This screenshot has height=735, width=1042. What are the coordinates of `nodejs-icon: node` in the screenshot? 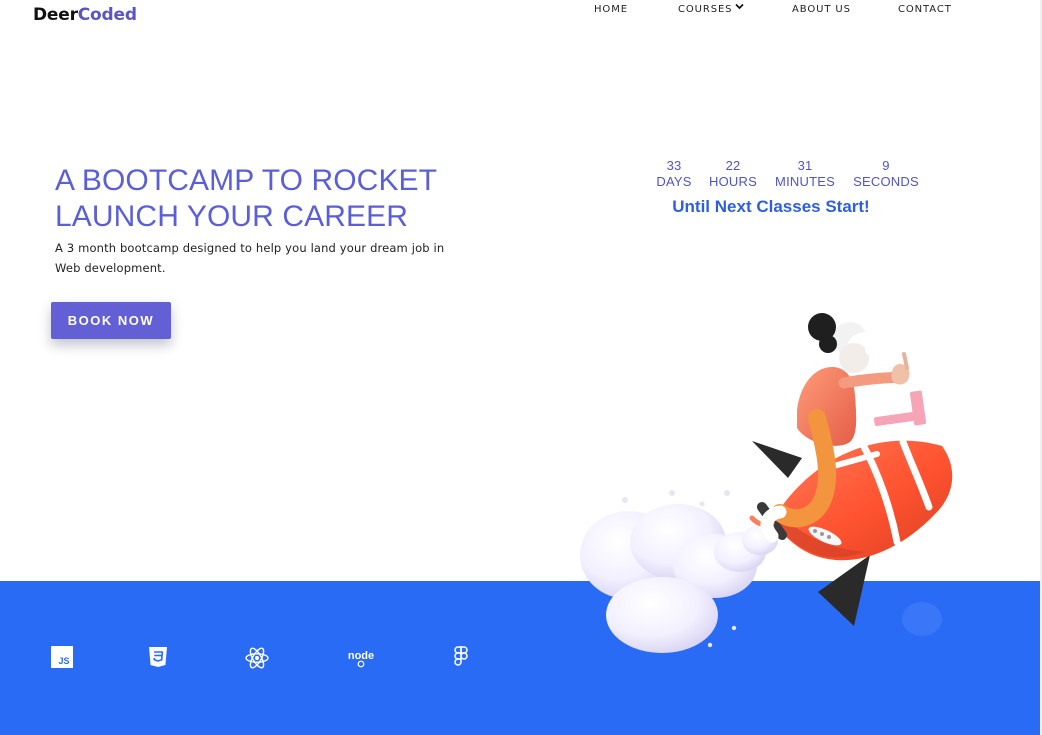 It's located at (361, 657).